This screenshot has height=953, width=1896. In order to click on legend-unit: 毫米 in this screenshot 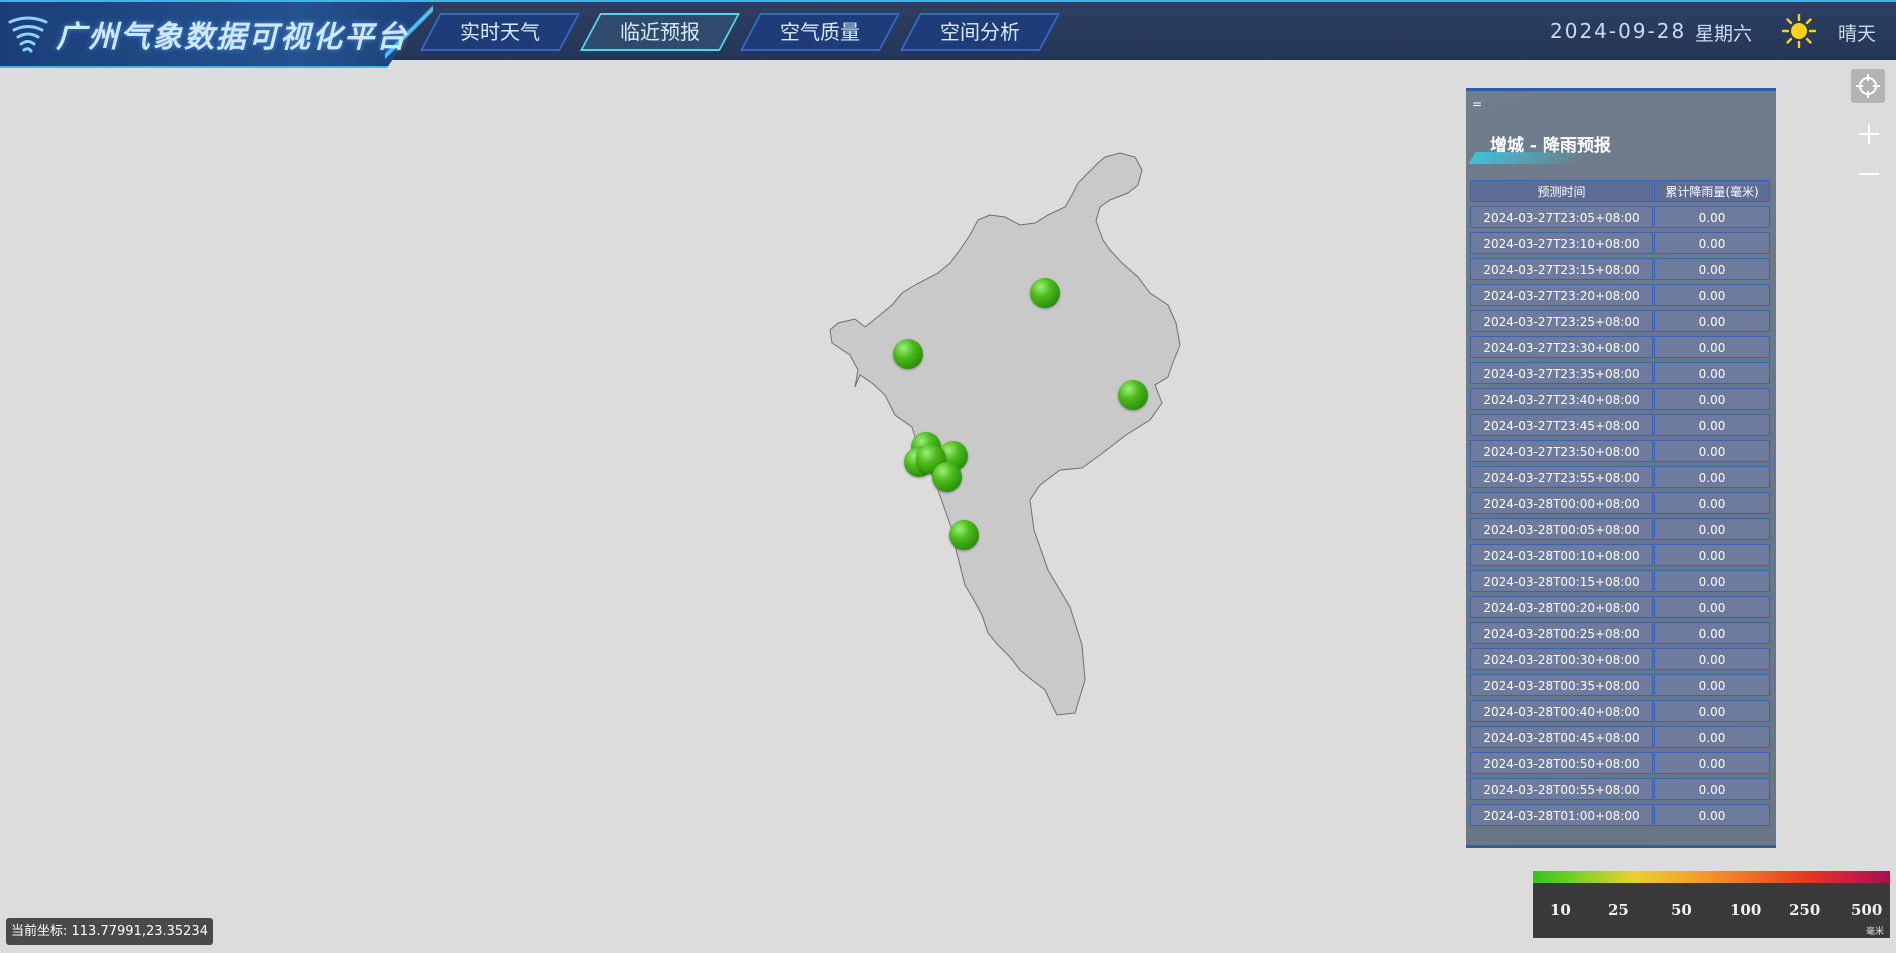, I will do `click(1874, 932)`.